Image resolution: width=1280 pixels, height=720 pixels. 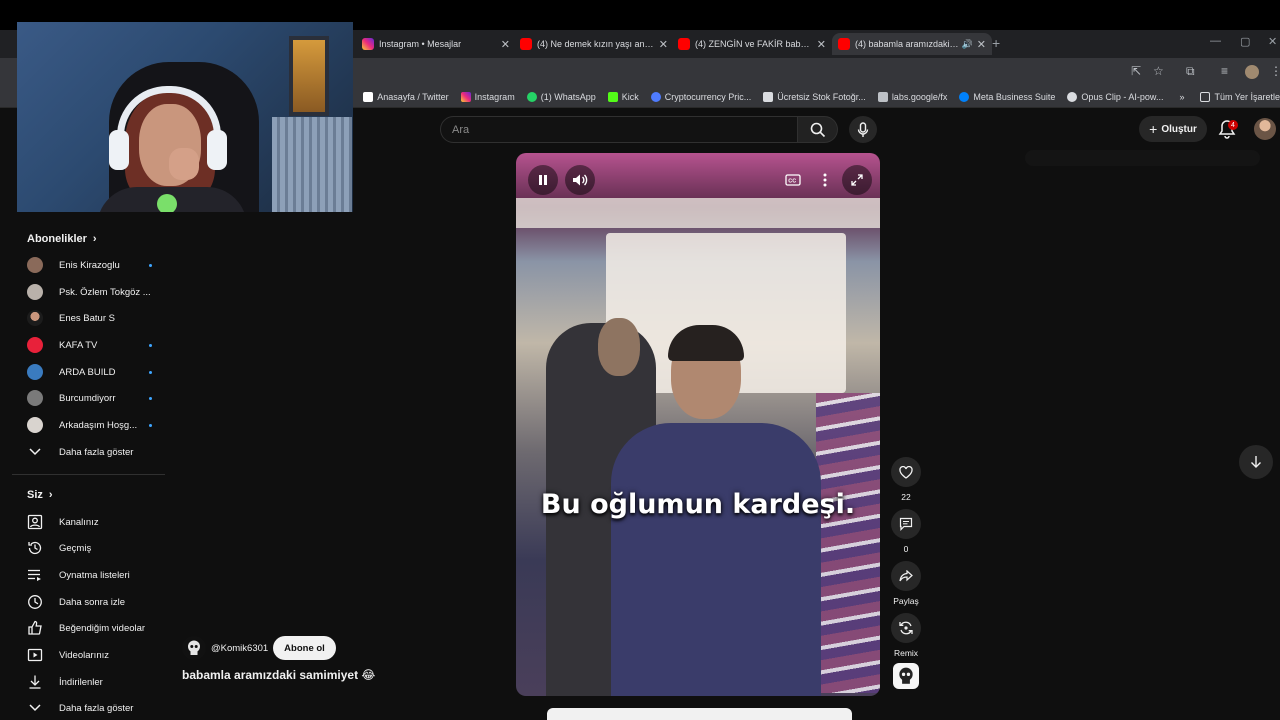 I want to click on bookmark-label: Tüm Yer İşaretle, so click(x=1247, y=96).